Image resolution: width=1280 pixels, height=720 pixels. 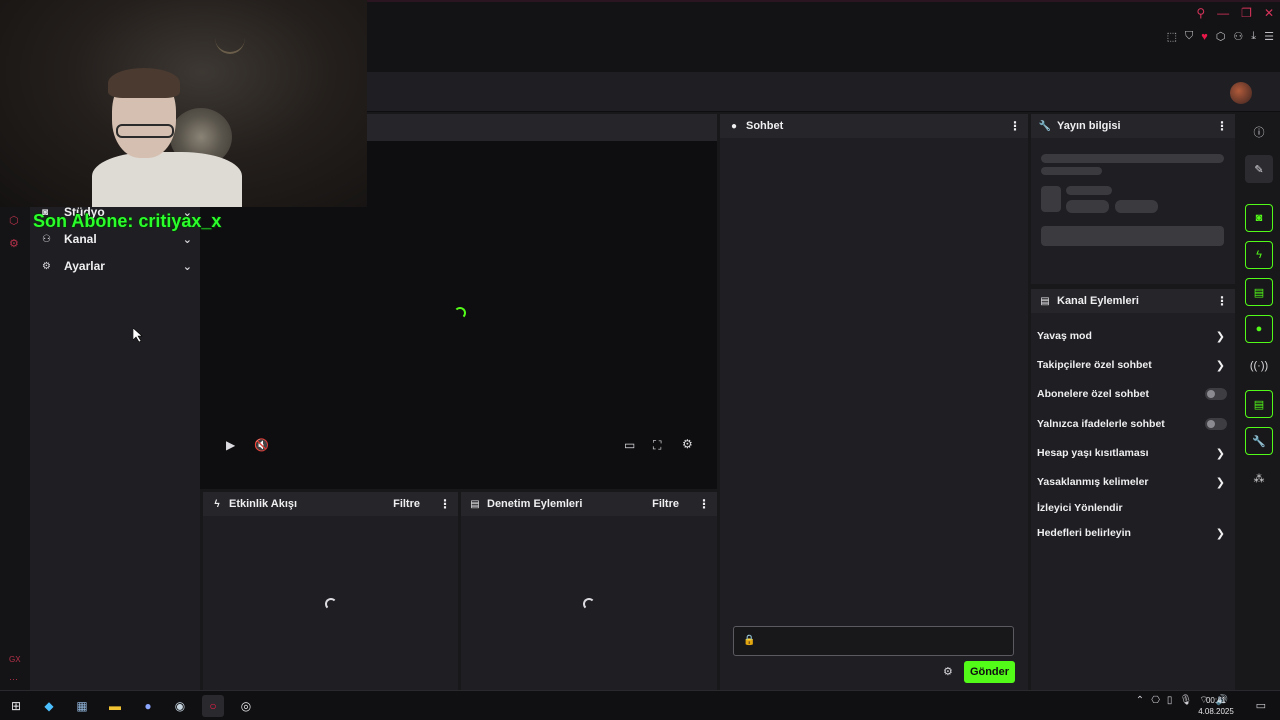 What do you see at coordinates (13, 679) in the screenshot?
I see `more-icon: ···` at bounding box center [13, 679].